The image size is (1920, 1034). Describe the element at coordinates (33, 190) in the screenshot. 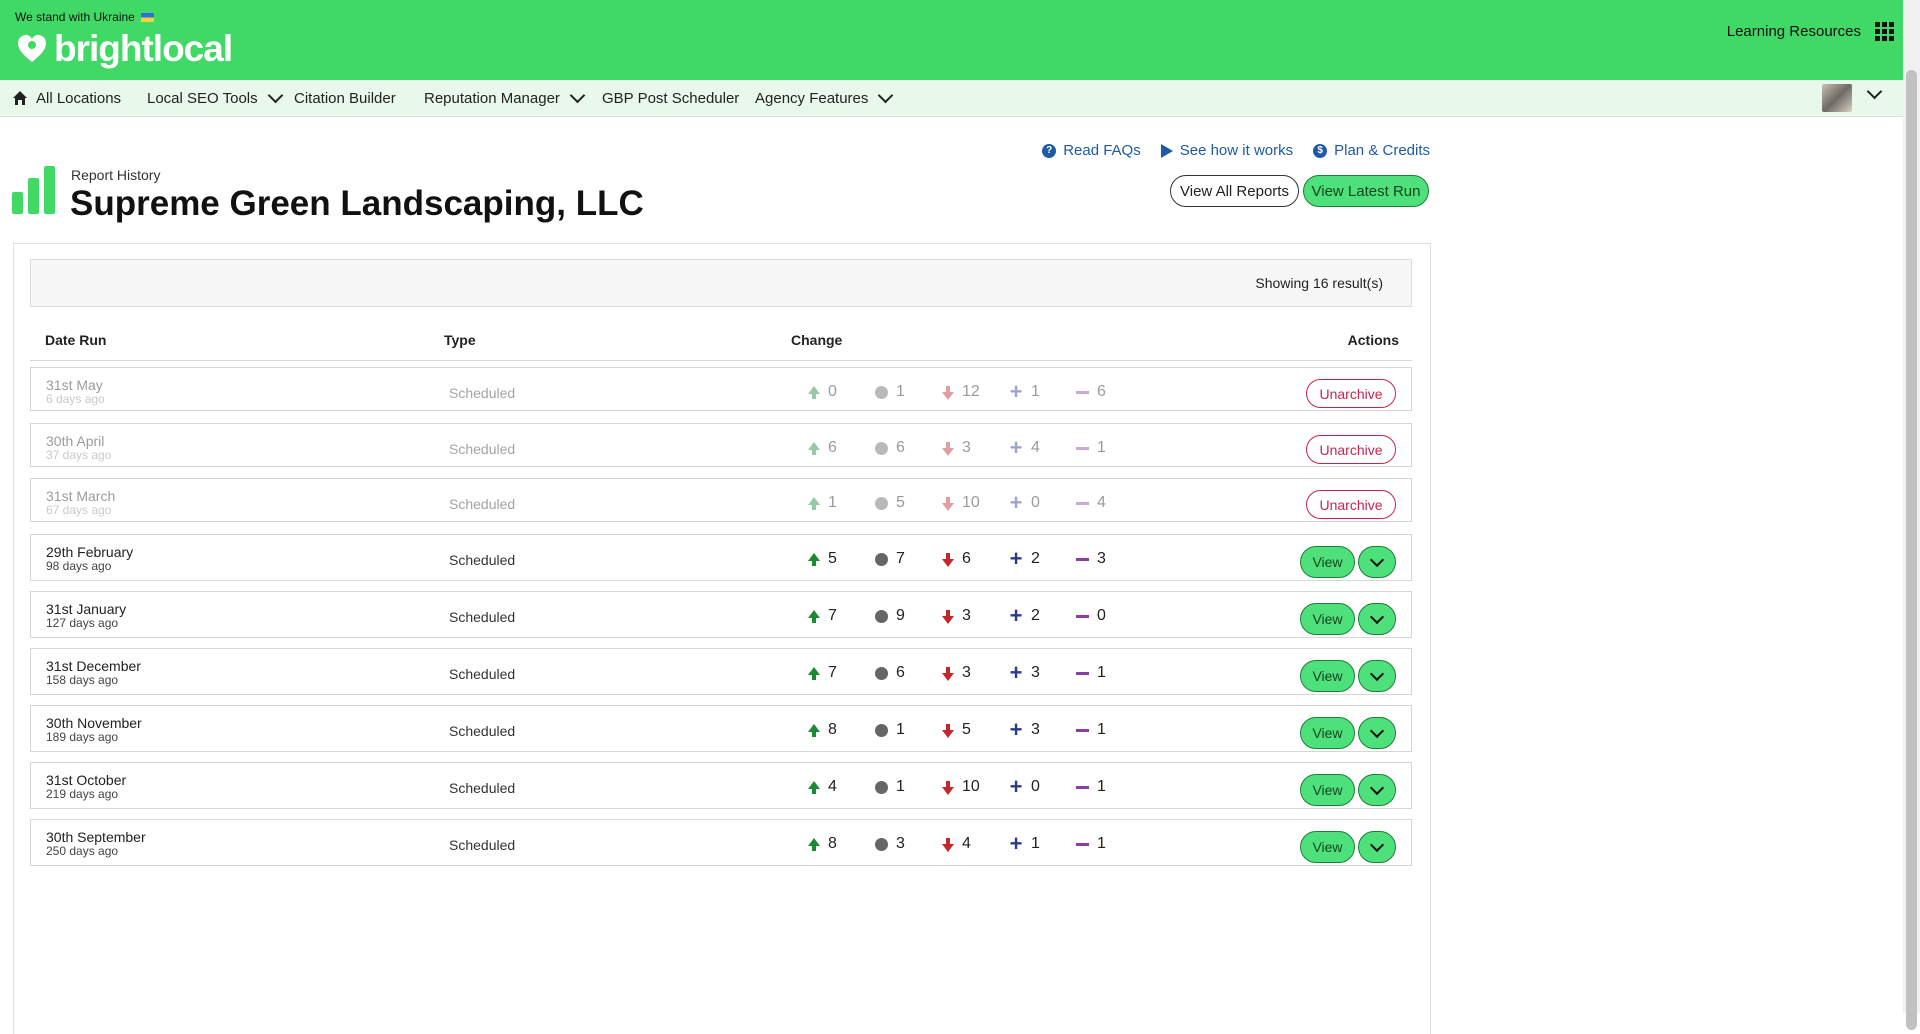

I see `report-bars-icon` at that location.